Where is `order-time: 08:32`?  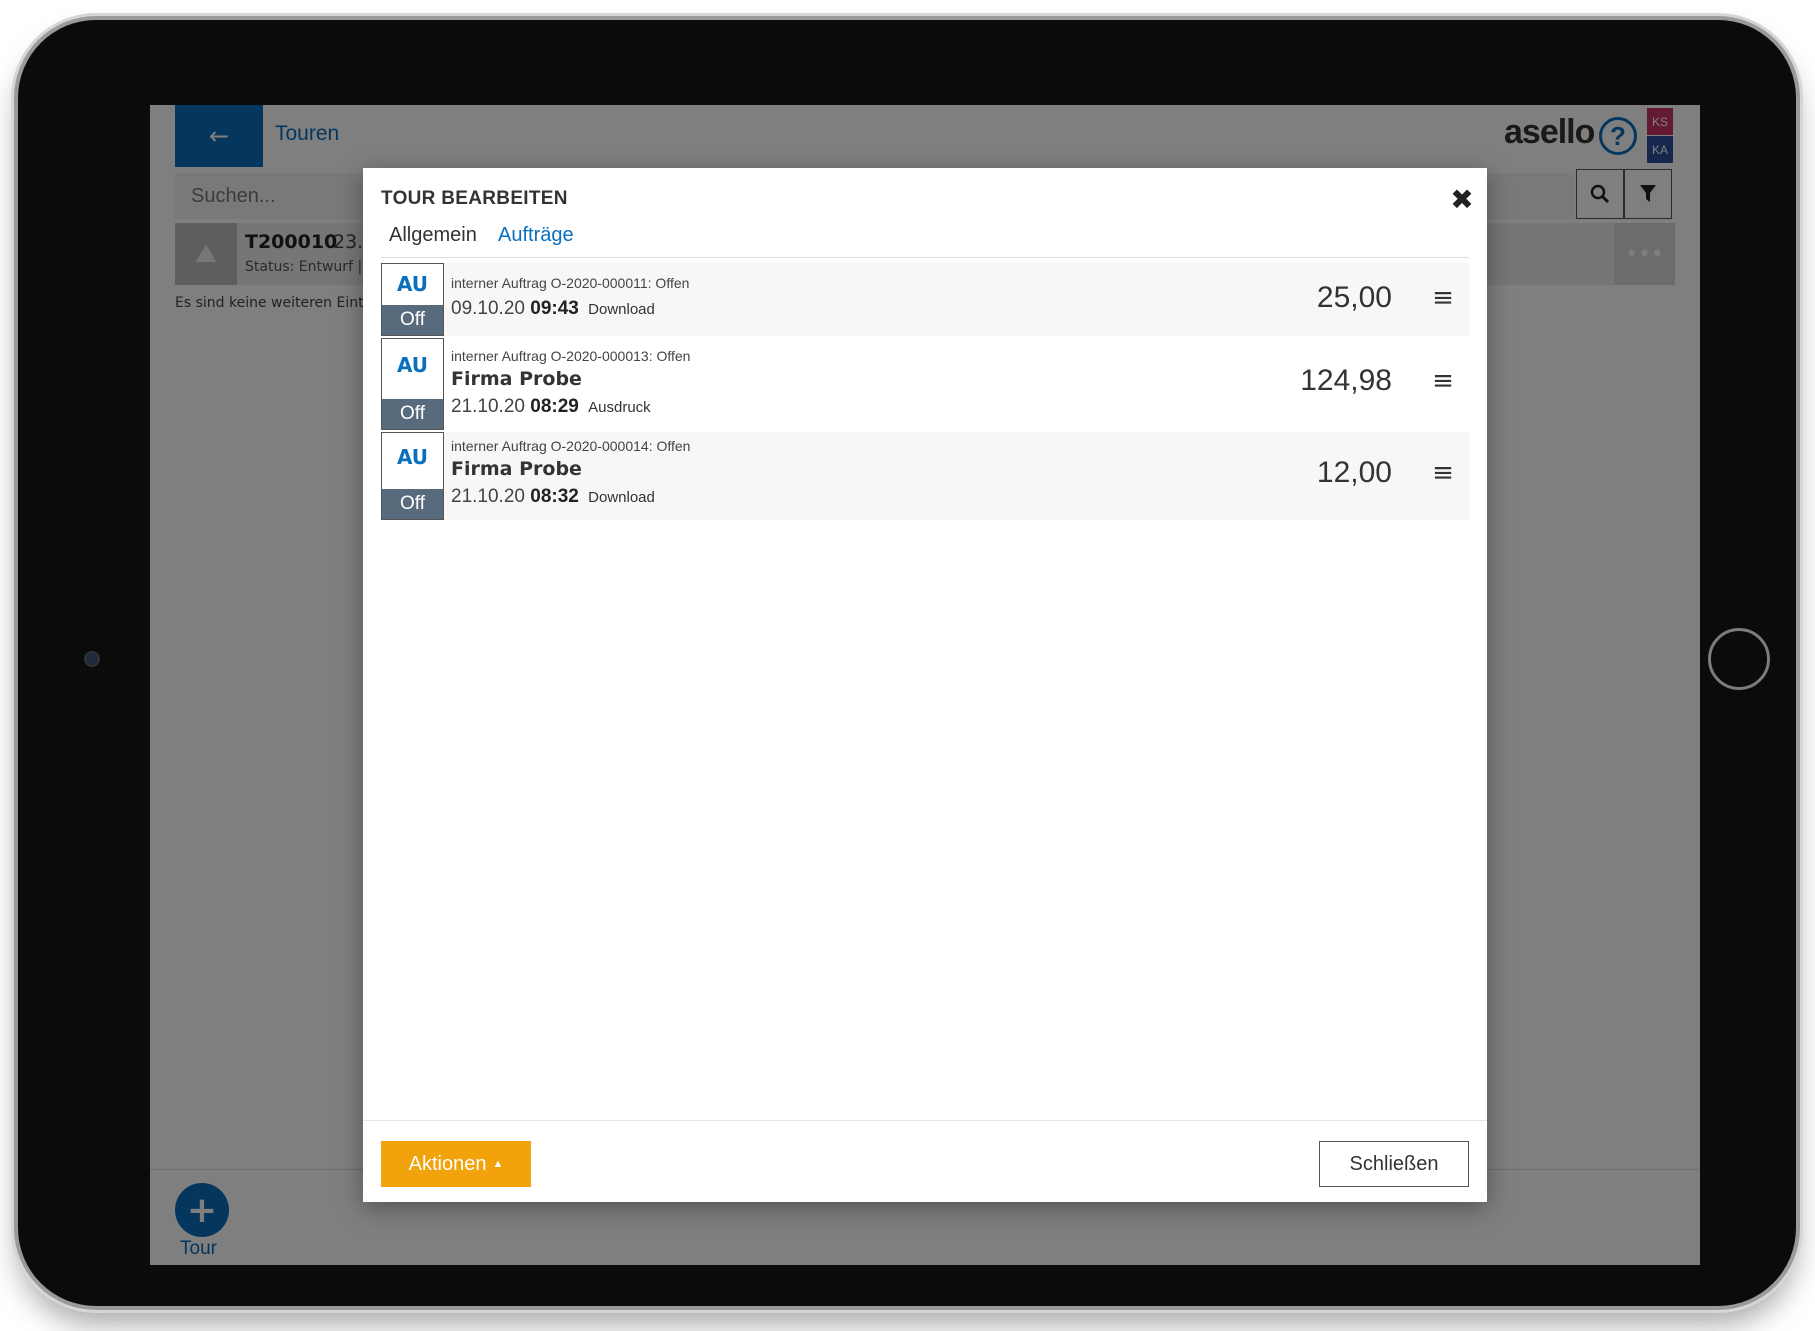
order-time: 08:32 is located at coordinates (554, 496).